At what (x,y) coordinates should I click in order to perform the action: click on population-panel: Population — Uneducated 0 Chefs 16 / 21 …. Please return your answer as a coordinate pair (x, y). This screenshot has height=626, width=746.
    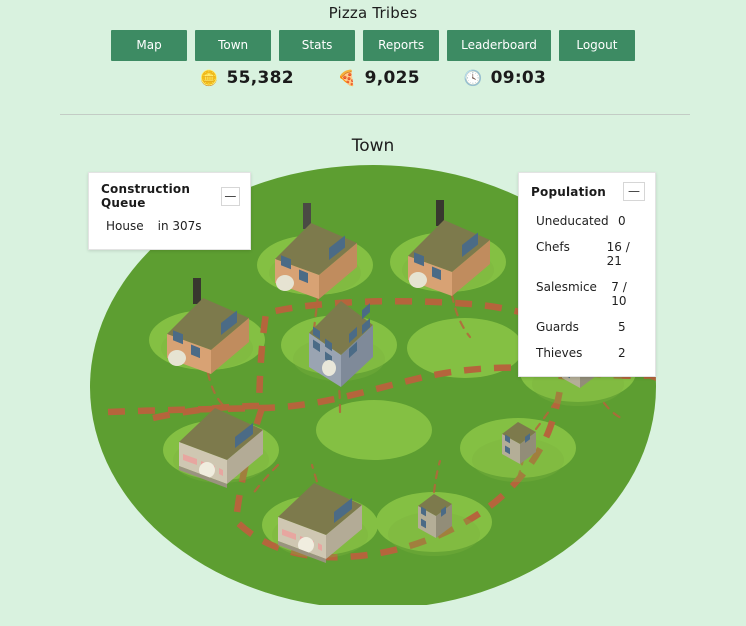
    Looking at the image, I should click on (587, 274).